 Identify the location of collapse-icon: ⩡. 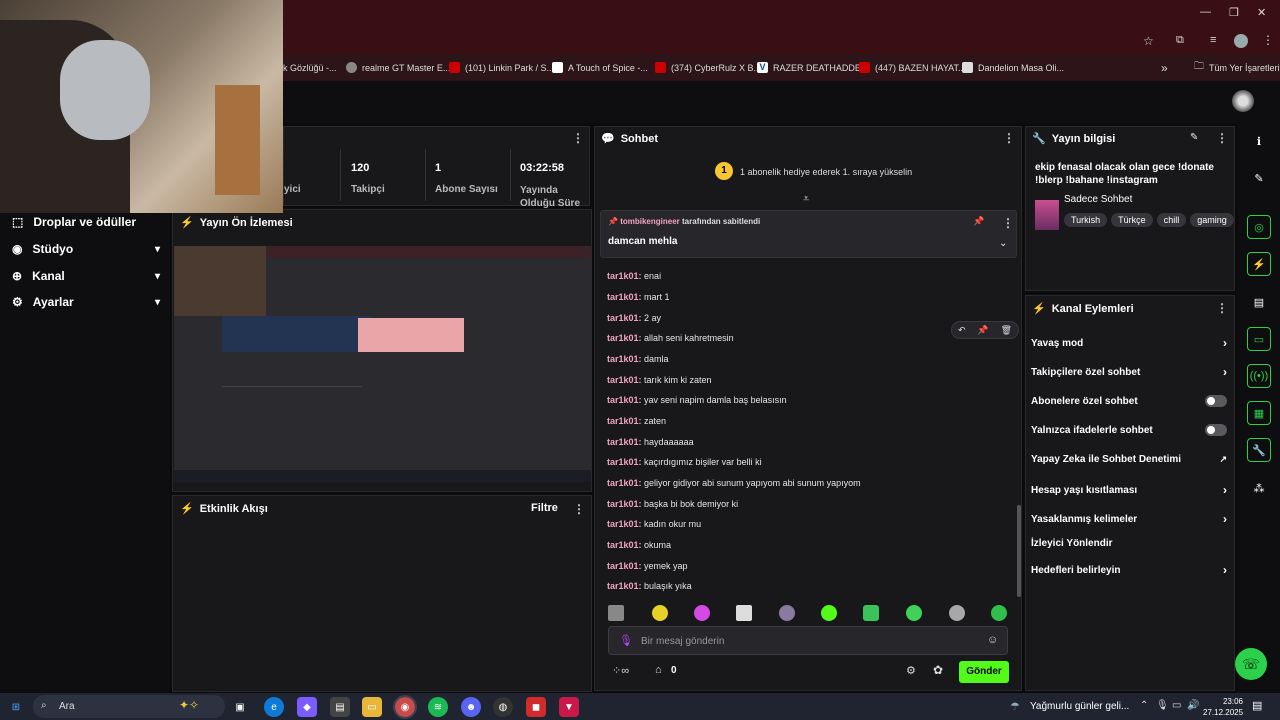
(806, 199).